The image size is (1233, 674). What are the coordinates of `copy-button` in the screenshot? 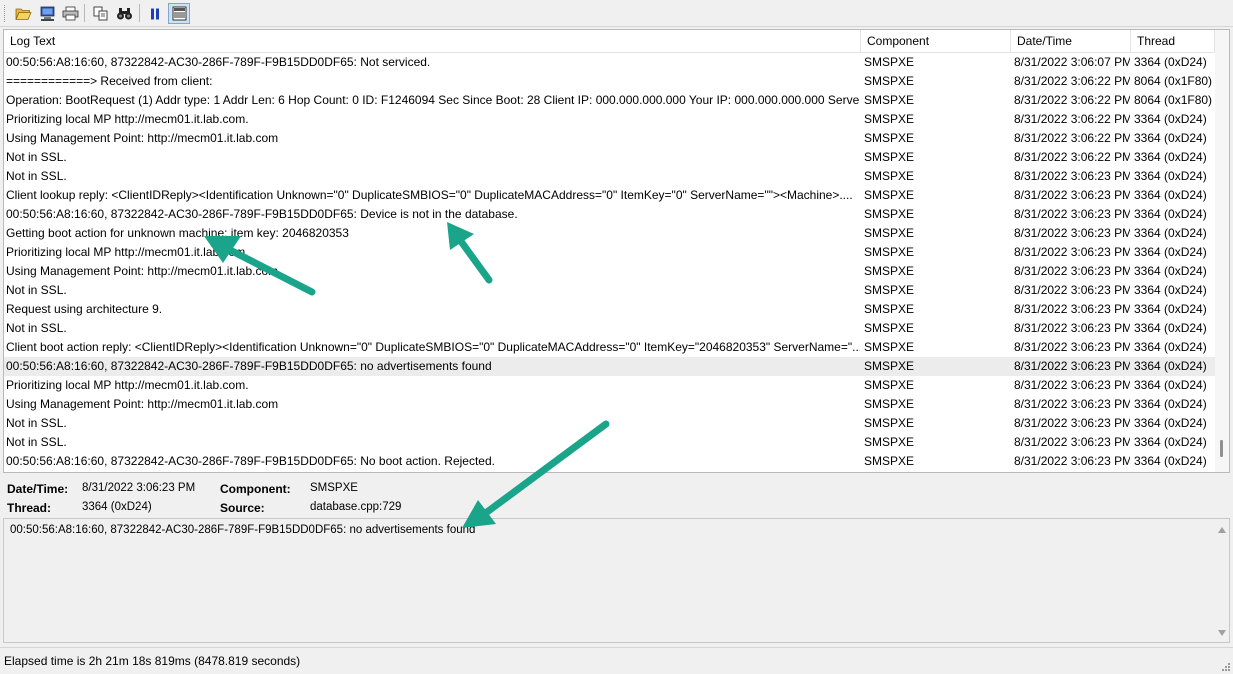 It's located at (101, 13).